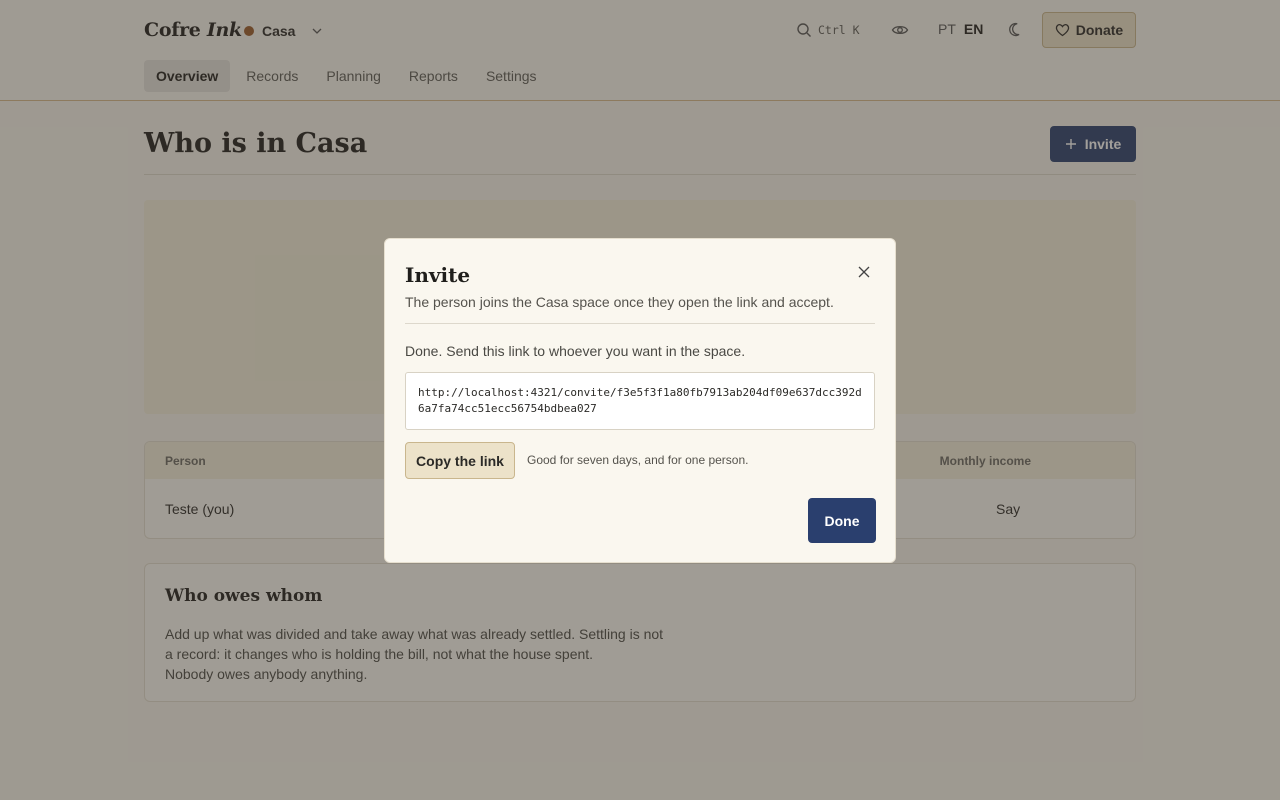  Describe the element at coordinates (638, 460) in the screenshot. I see `link-validity-note: Good for seven days, and for one person.` at that location.